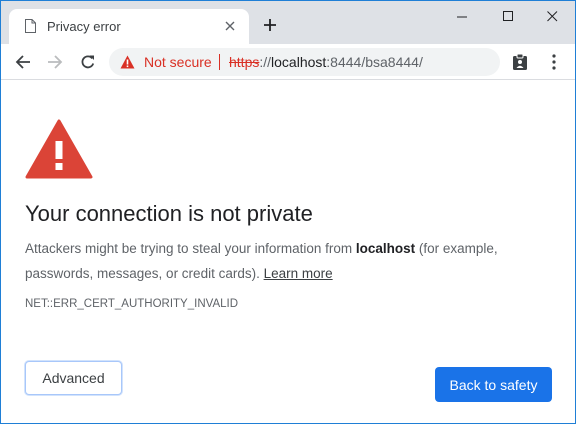  Describe the element at coordinates (127, 62) in the screenshot. I see `not-secure-warning-icon` at that location.